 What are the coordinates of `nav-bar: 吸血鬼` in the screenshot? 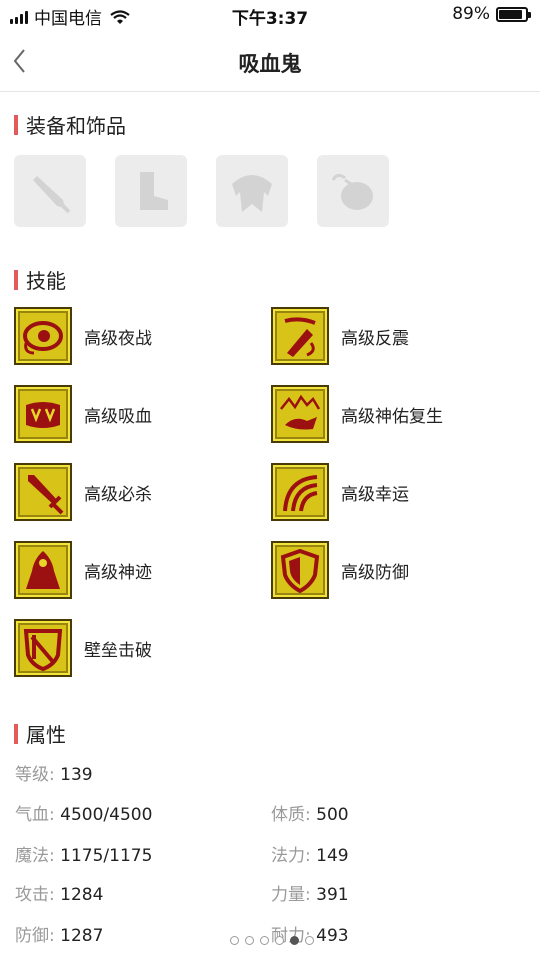 It's located at (270, 61).